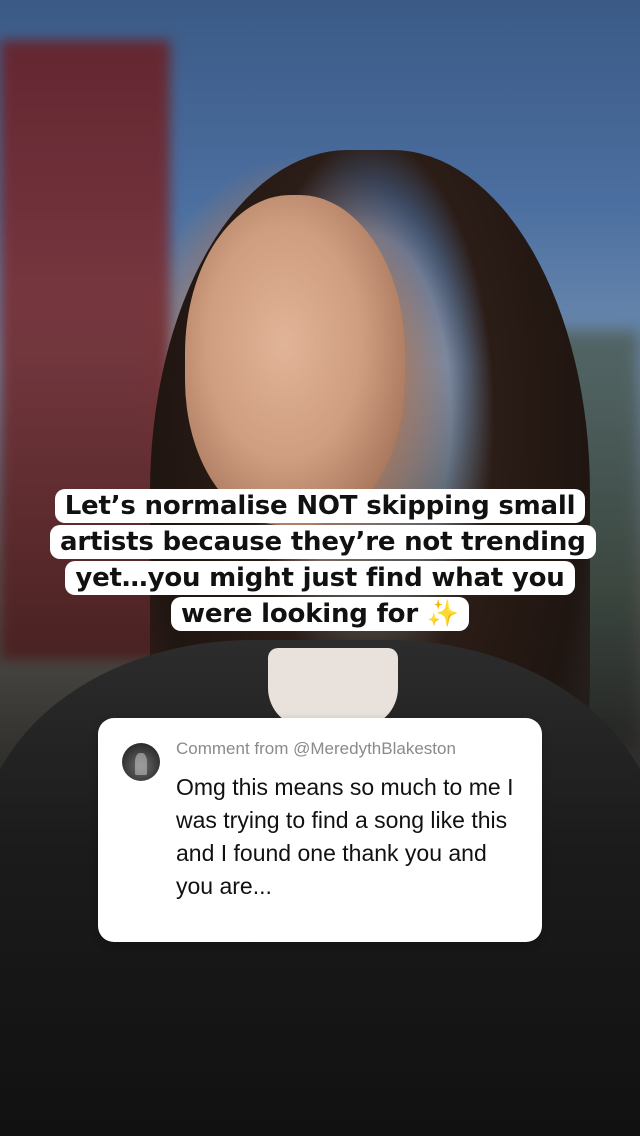 The width and height of the screenshot is (640, 1136). Describe the element at coordinates (316, 748) in the screenshot. I see `comment-header: Comment from @MeredythBlakeston` at that location.